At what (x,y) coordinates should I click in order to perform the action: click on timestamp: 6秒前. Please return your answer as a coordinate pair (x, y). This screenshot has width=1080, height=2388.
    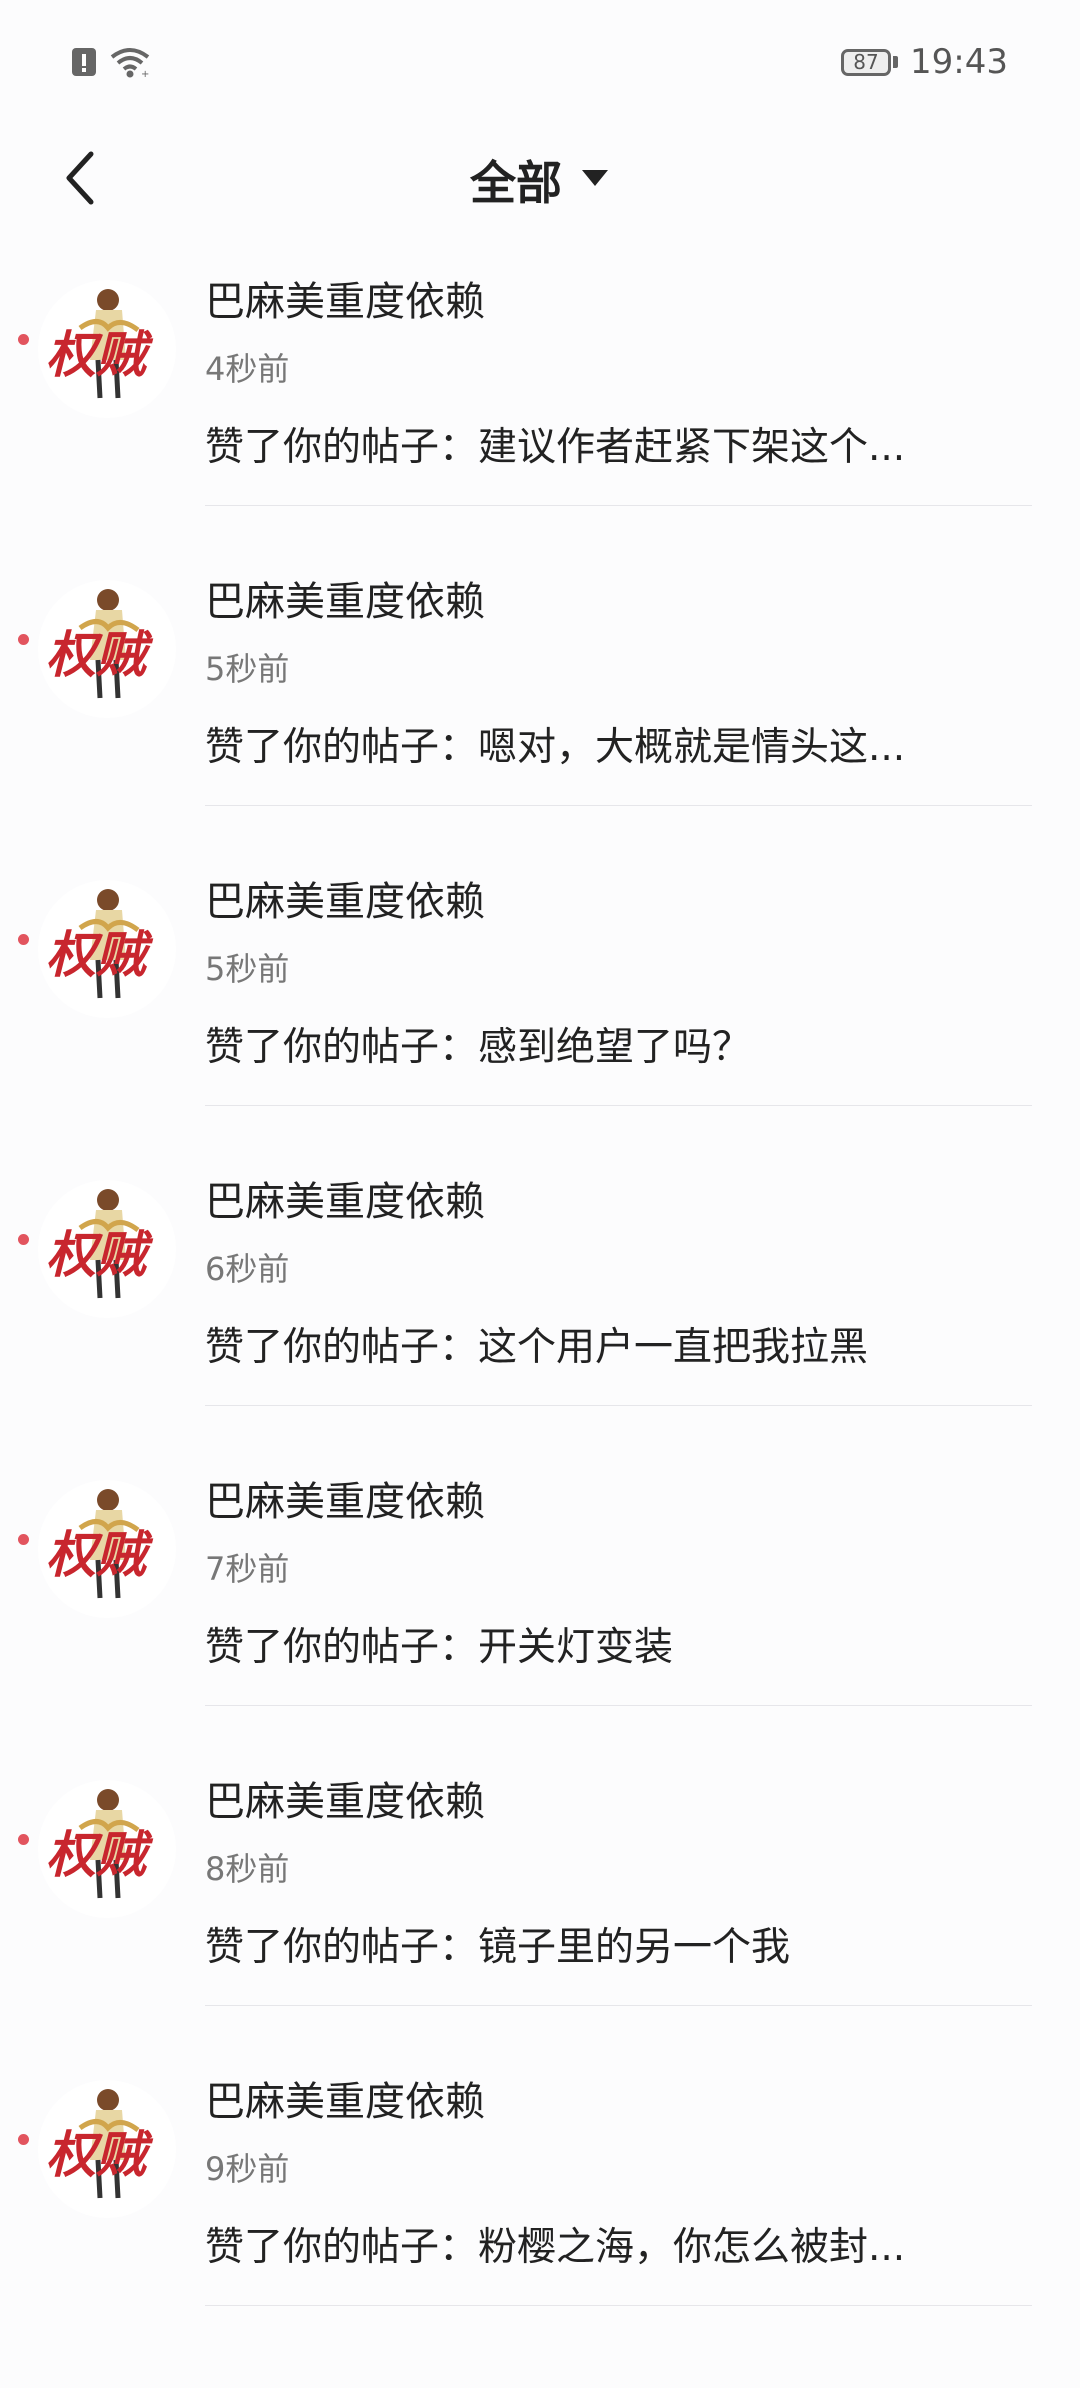
    Looking at the image, I should click on (247, 1269).